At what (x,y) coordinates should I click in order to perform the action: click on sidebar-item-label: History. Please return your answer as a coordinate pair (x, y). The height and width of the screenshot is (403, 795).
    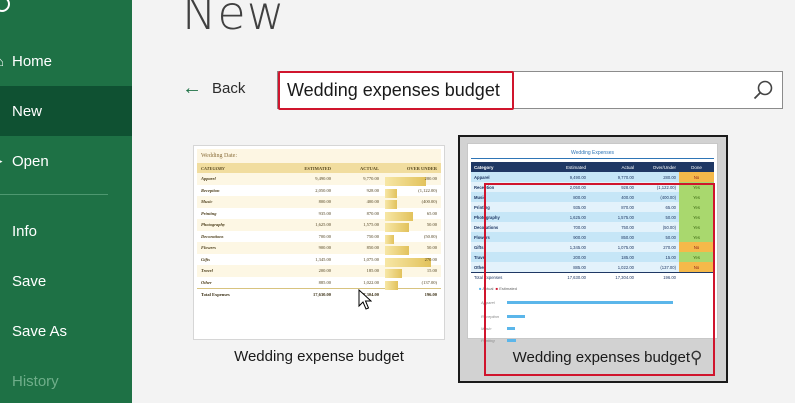
    Looking at the image, I should click on (35, 381).